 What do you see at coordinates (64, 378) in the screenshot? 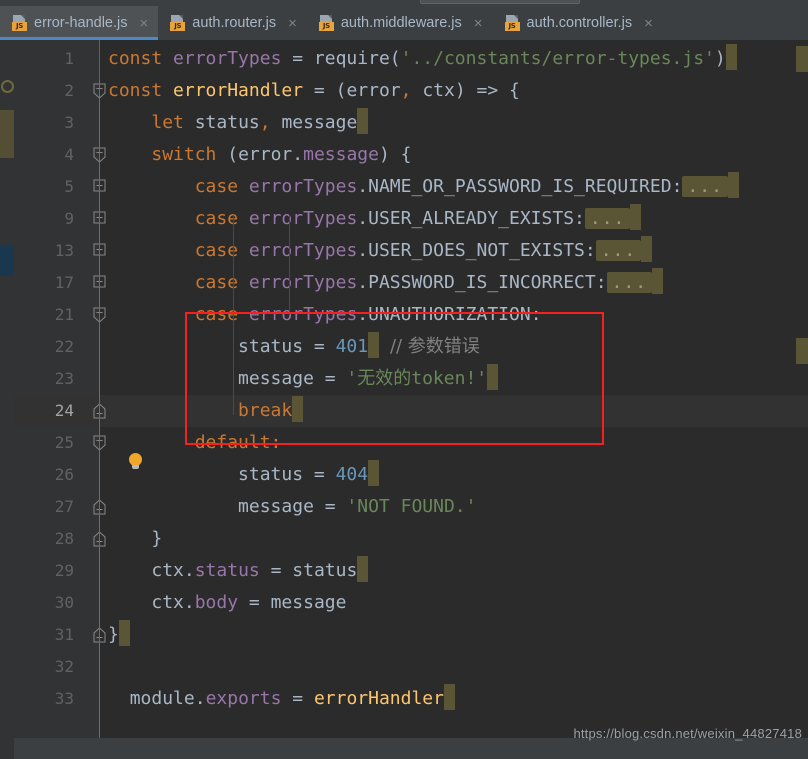
I see `line-number: 23` at bounding box center [64, 378].